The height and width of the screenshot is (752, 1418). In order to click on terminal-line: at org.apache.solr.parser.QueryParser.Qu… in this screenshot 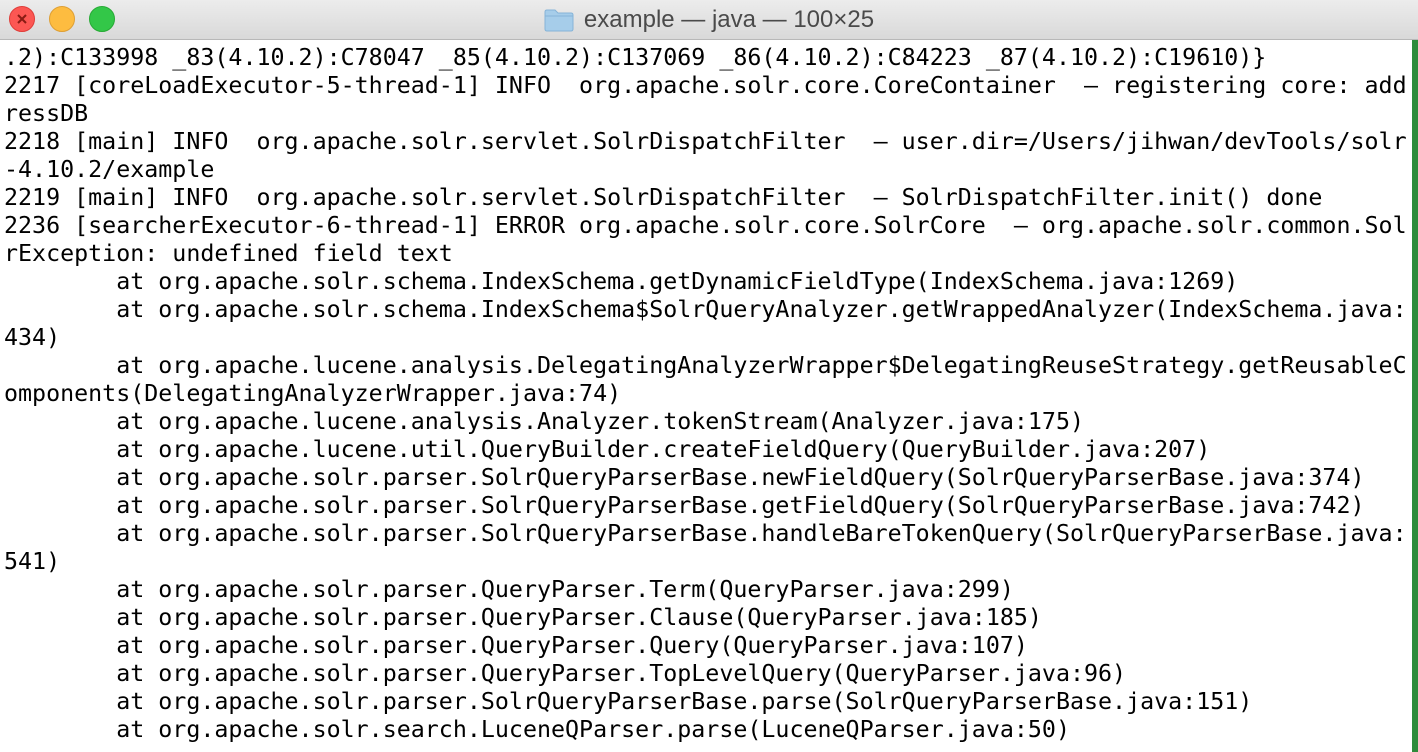, I will do `click(516, 645)`.